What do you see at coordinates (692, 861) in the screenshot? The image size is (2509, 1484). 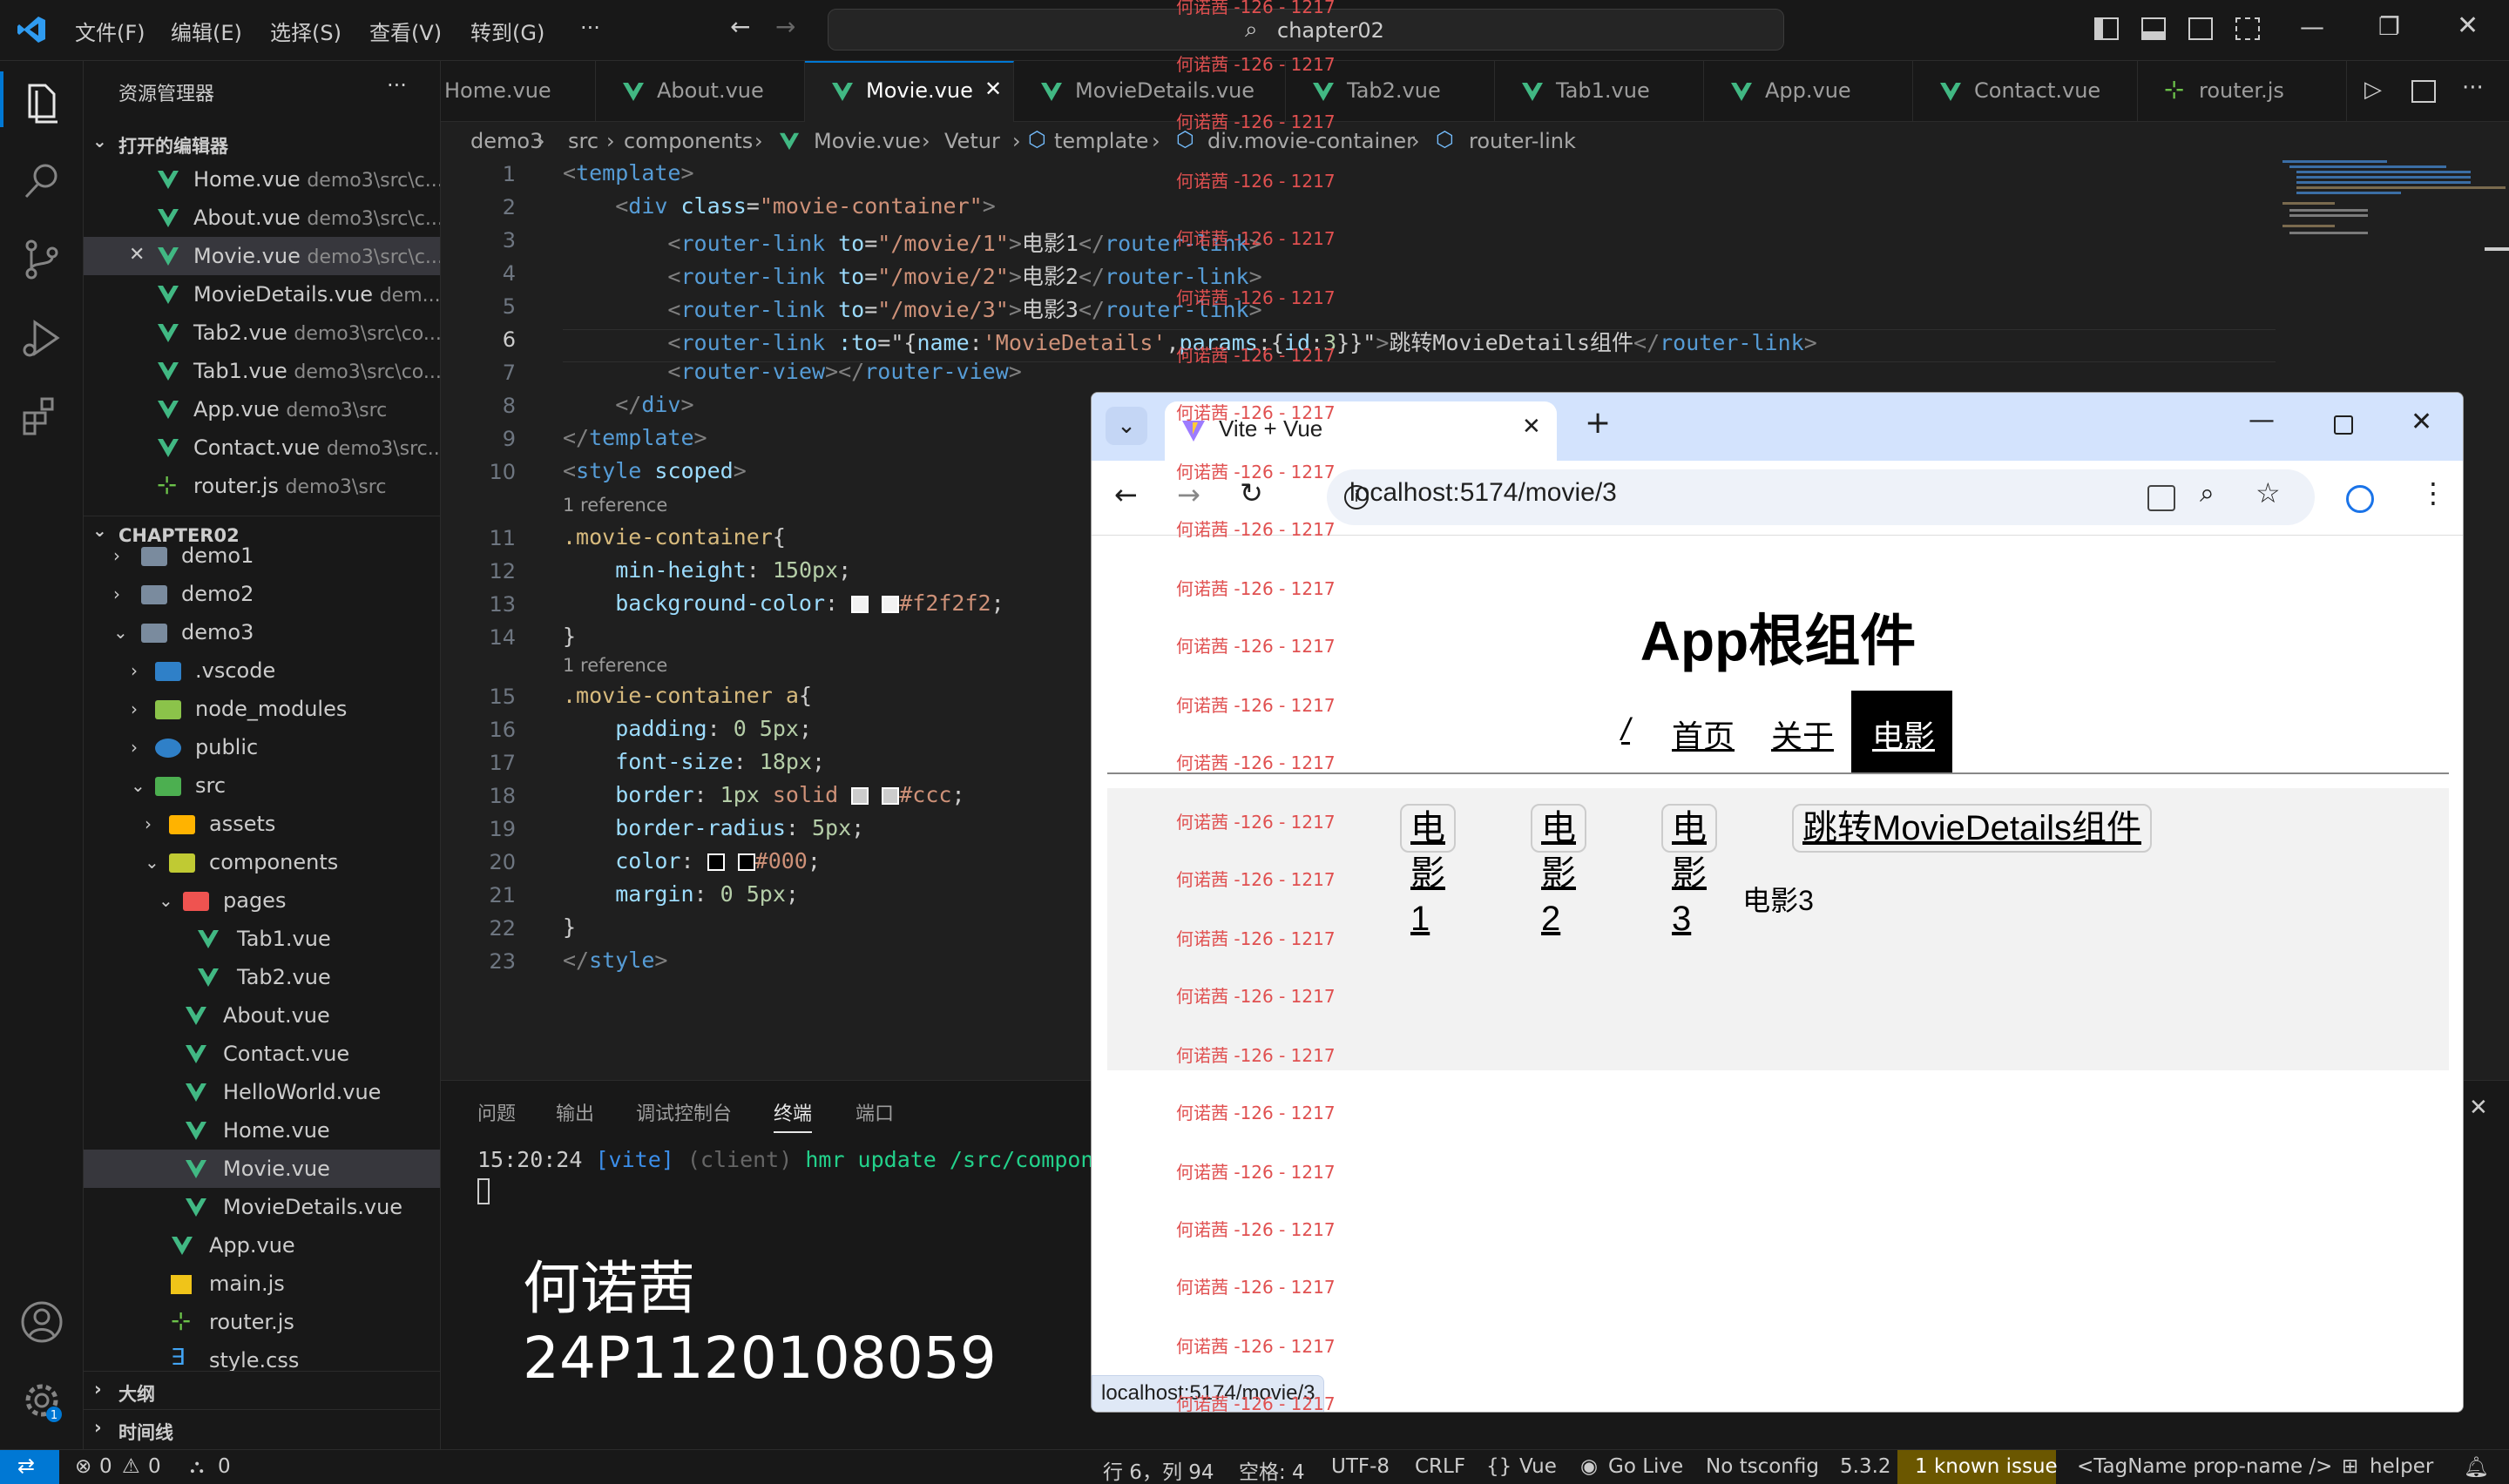 I see `code-line: color: #000;` at bounding box center [692, 861].